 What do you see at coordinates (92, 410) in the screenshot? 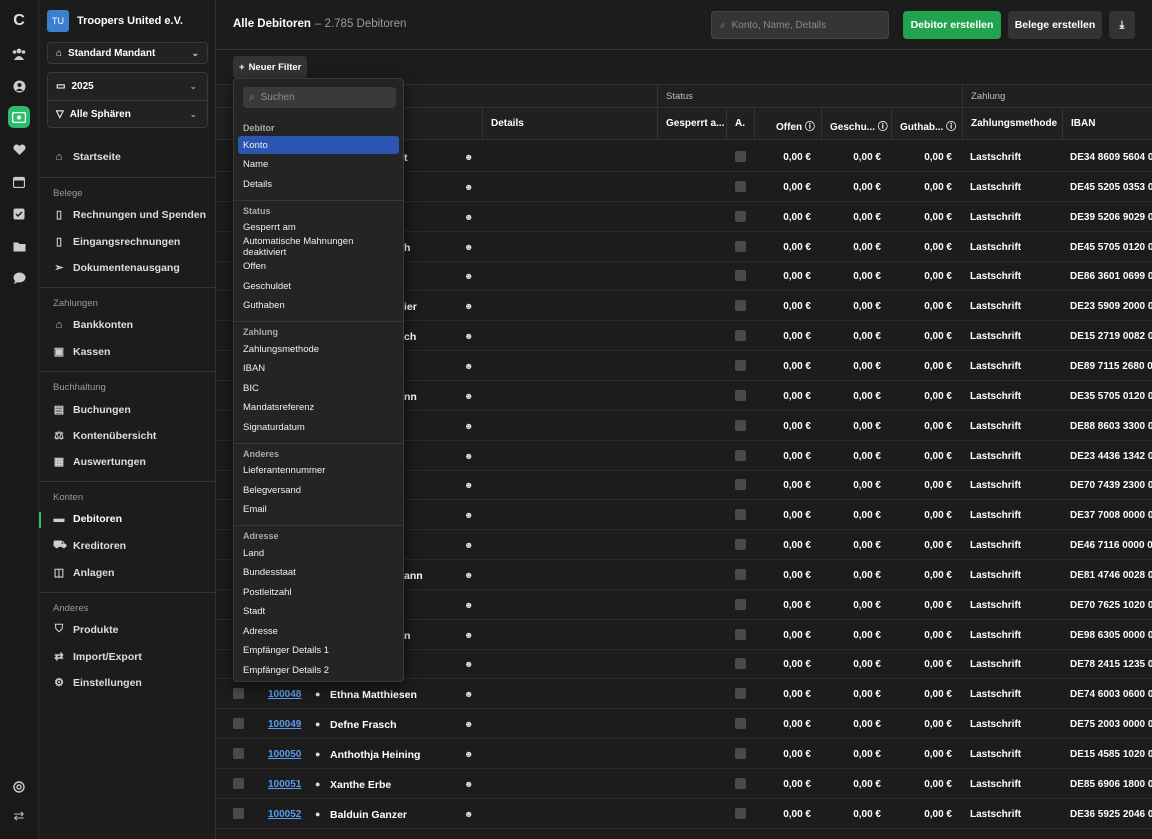
I see `nav-buchungen: ▤ Buchungen` at bounding box center [92, 410].